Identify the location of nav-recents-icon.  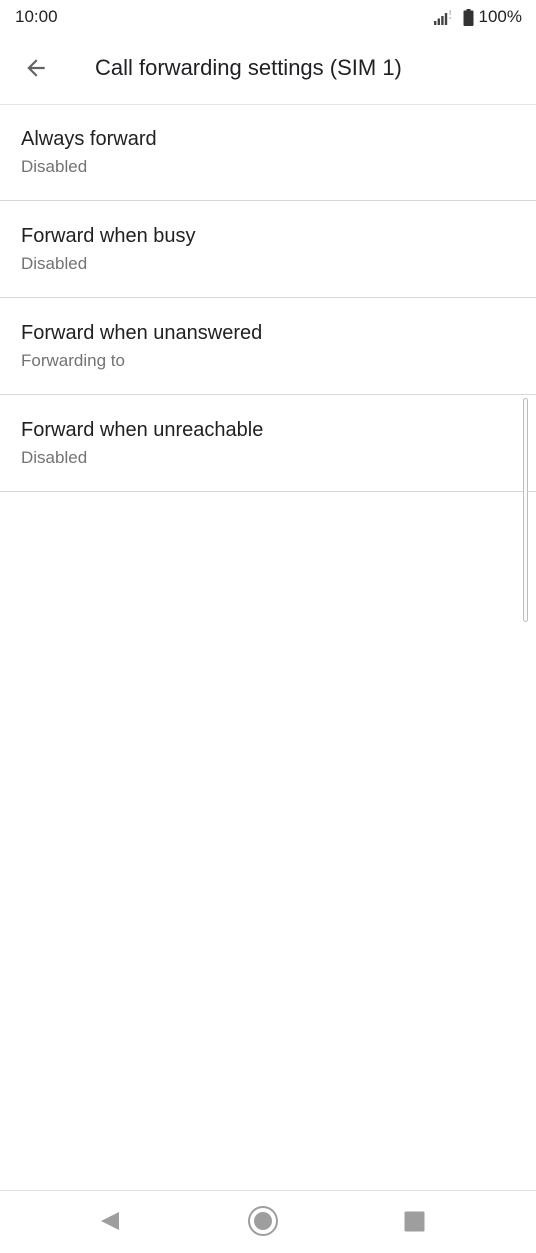
(414, 1221).